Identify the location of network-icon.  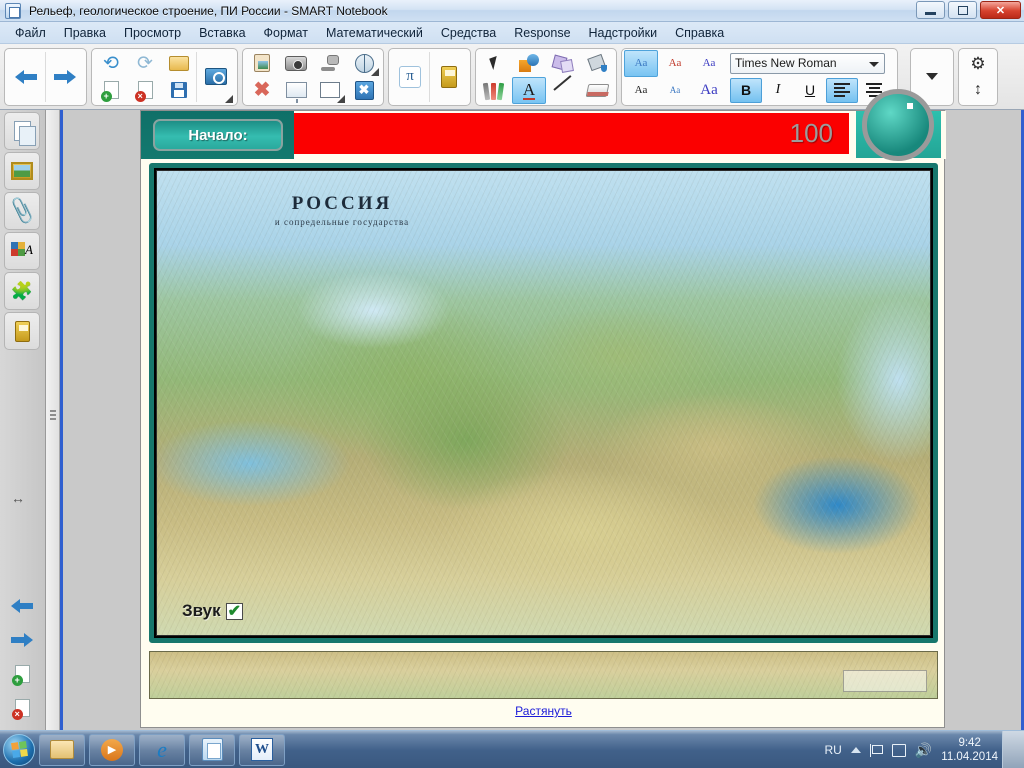
(898, 750).